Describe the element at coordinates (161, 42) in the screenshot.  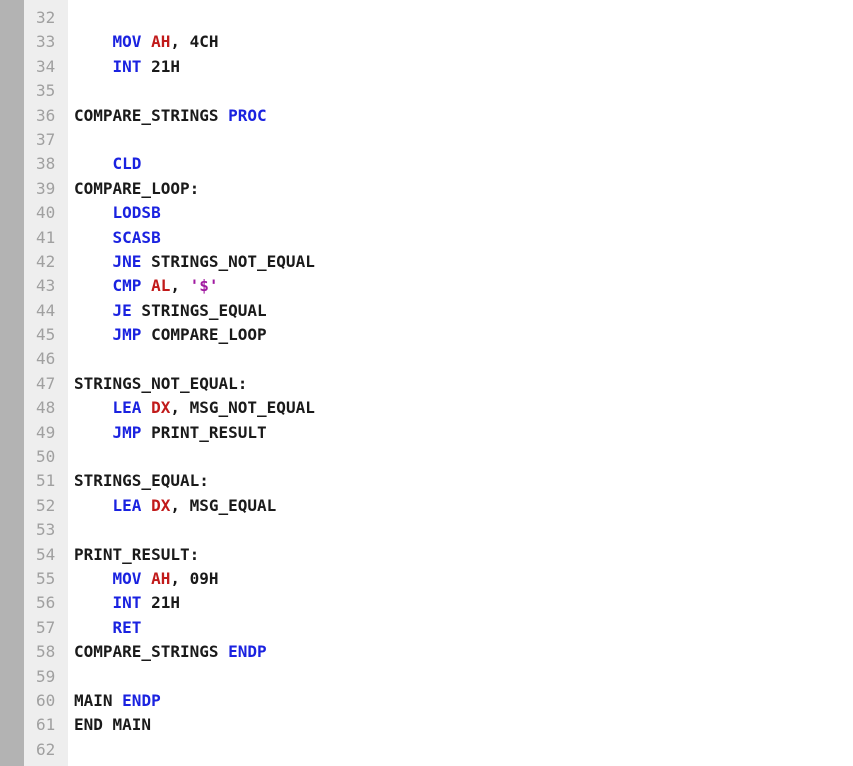
I see `register-token: AH` at that location.